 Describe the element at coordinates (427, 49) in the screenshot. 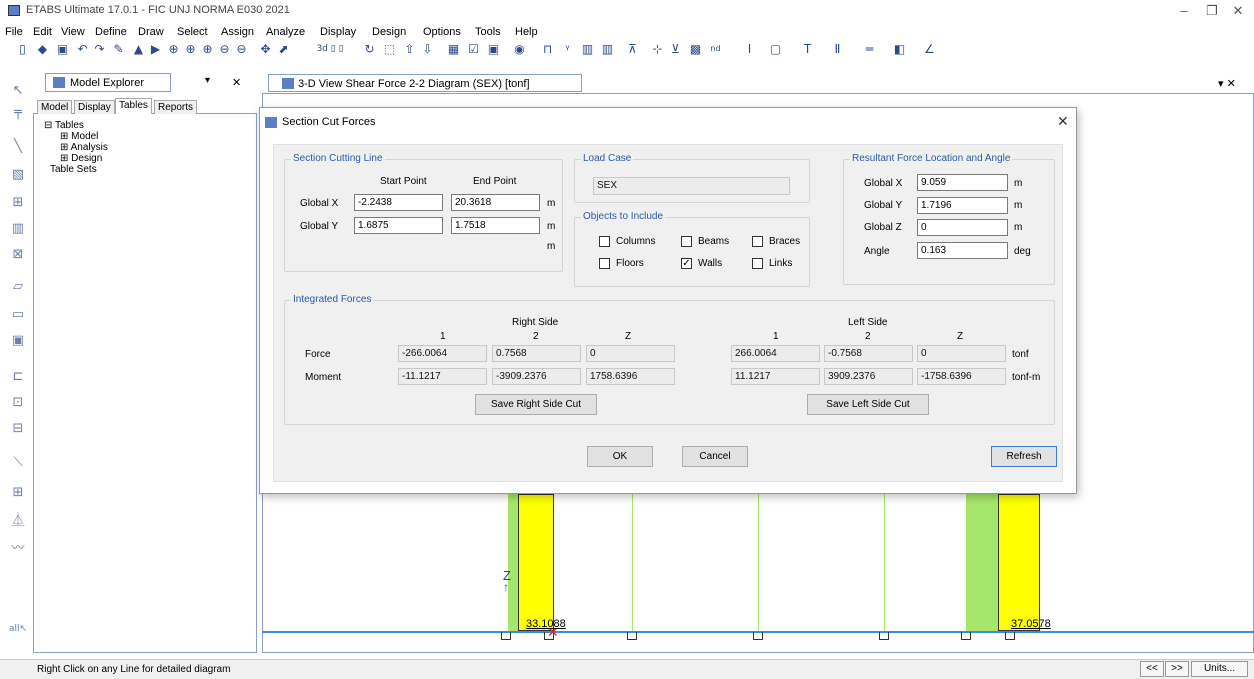

I see `move-down-icon: ⇩` at that location.